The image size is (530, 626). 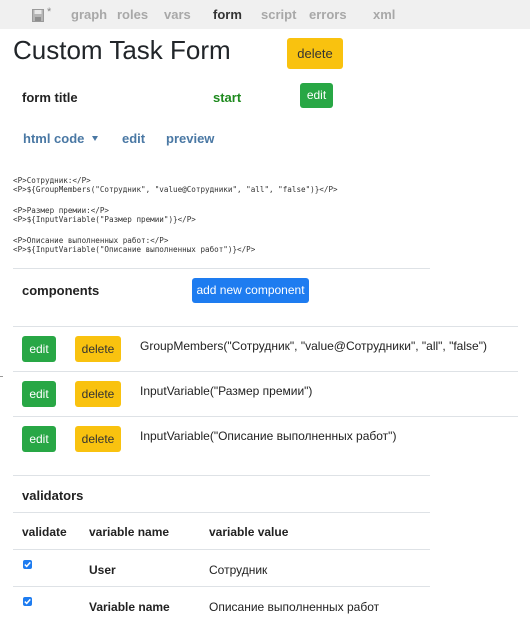 I want to click on variable-name-cell: Variable name, so click(x=129, y=607).